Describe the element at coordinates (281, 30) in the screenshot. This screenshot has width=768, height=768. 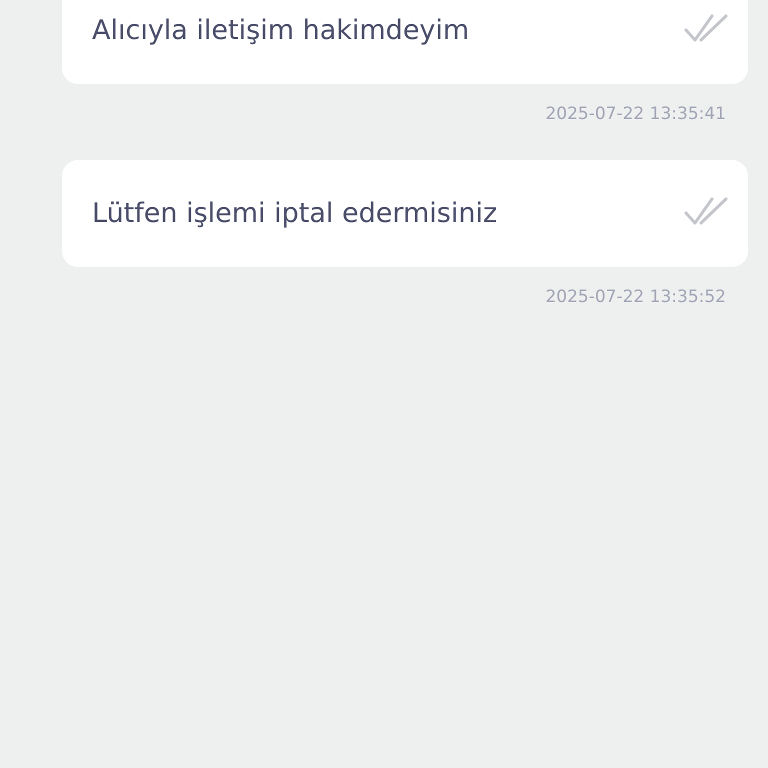
I see `message-text: Alıcıyla iletişim hakimdeyim` at that location.